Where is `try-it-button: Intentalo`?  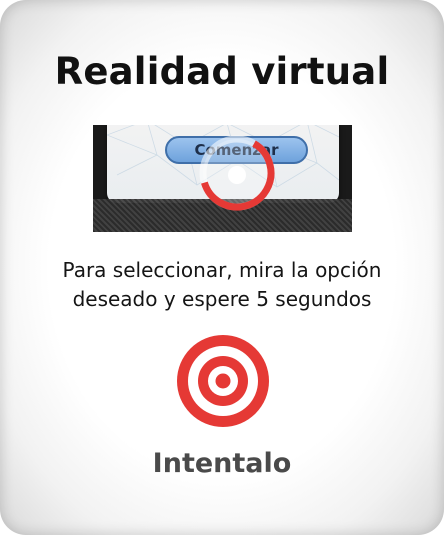
try-it-button: Intentalo is located at coordinates (222, 463).